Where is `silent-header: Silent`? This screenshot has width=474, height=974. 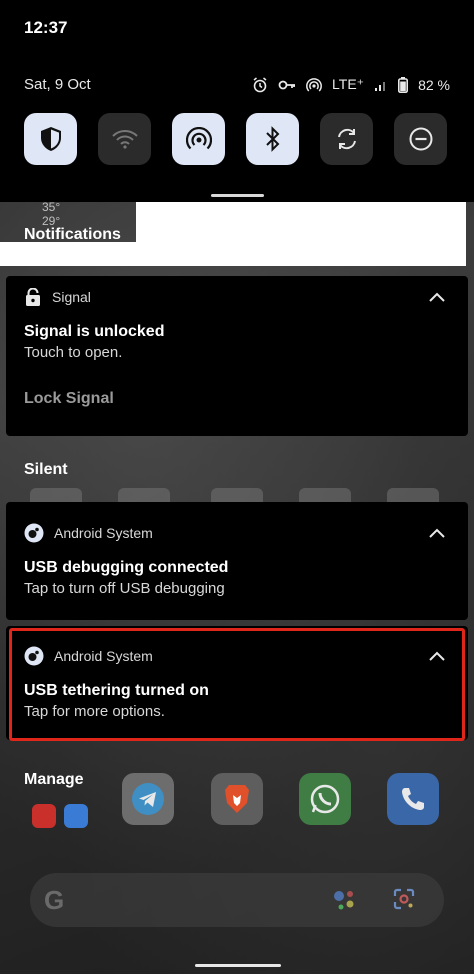 silent-header: Silent is located at coordinates (46, 469).